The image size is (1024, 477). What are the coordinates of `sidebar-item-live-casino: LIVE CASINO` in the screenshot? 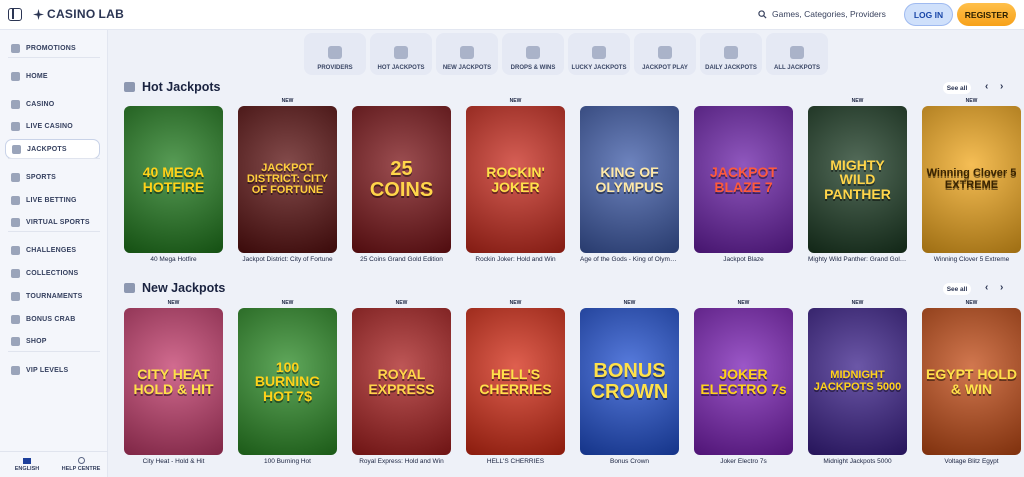 It's located at (52, 126).